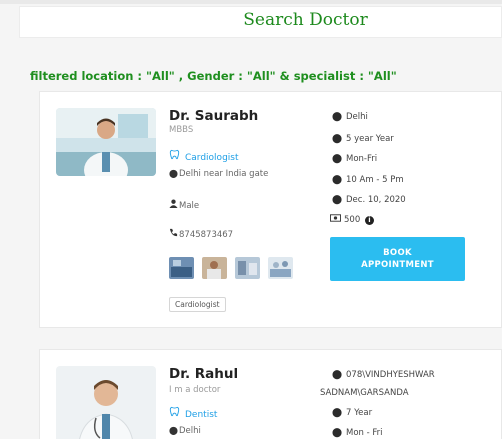 Image resolution: width=502 pixels, height=439 pixels. Describe the element at coordinates (397, 253) in the screenshot. I see `book-label-line1: BOOK` at that location.